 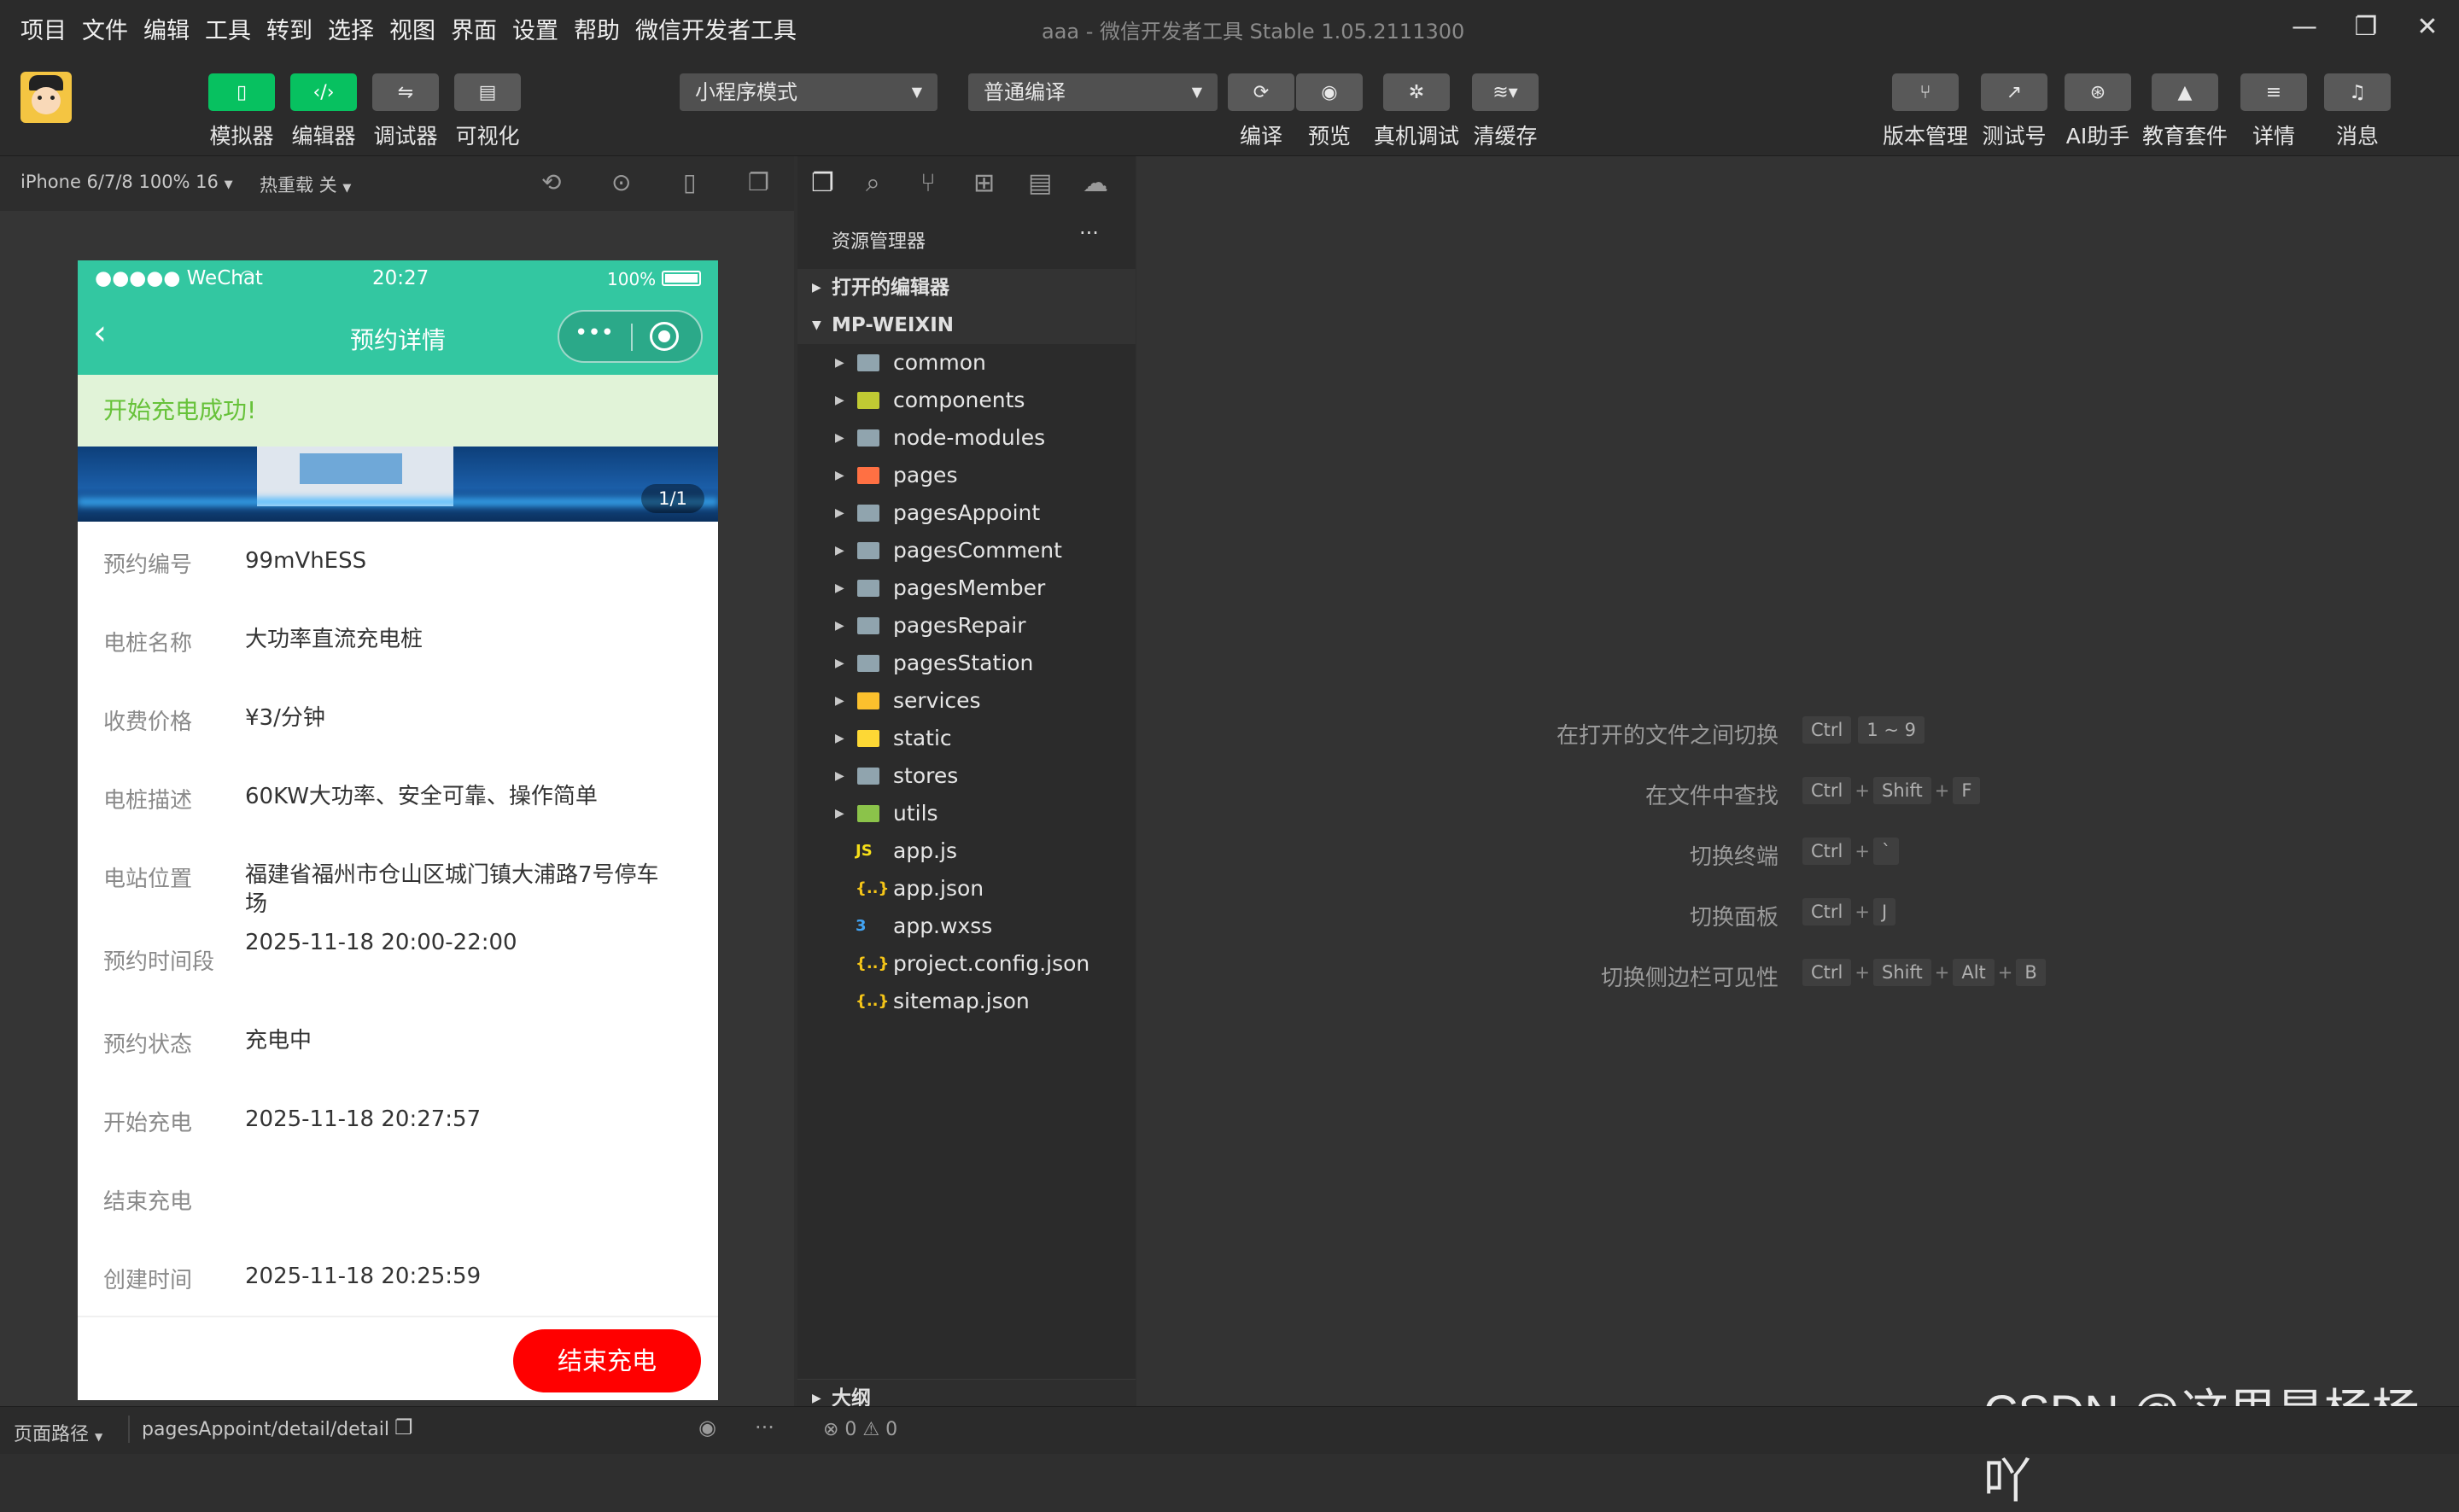 I want to click on menu-item-2: 编辑, so click(x=166, y=28).